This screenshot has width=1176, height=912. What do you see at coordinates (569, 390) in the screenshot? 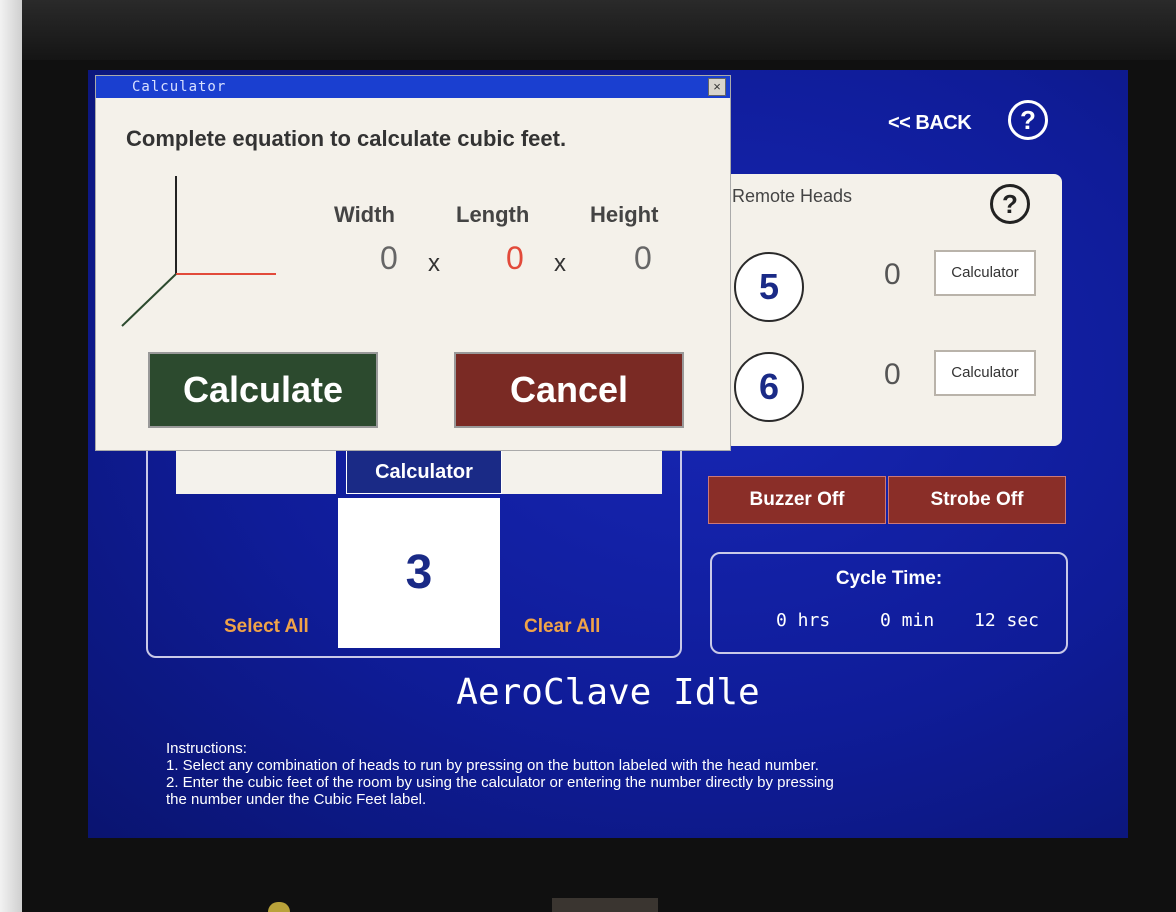
I see `cancel-button: Cancel` at bounding box center [569, 390].